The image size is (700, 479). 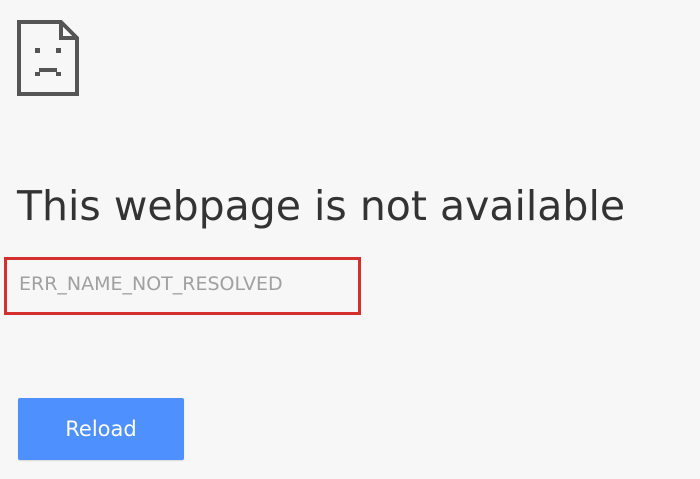 I want to click on reload-button: Reload, so click(x=101, y=429).